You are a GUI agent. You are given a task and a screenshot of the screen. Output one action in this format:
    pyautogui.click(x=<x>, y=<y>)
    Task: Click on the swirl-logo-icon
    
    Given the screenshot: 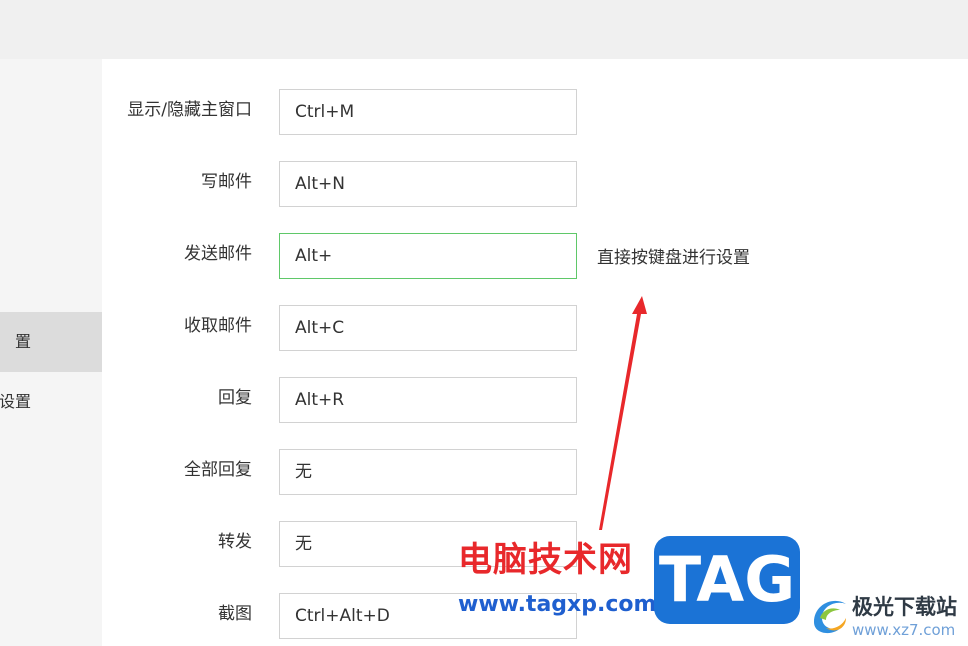 What is the action you would take?
    pyautogui.click(x=830, y=617)
    